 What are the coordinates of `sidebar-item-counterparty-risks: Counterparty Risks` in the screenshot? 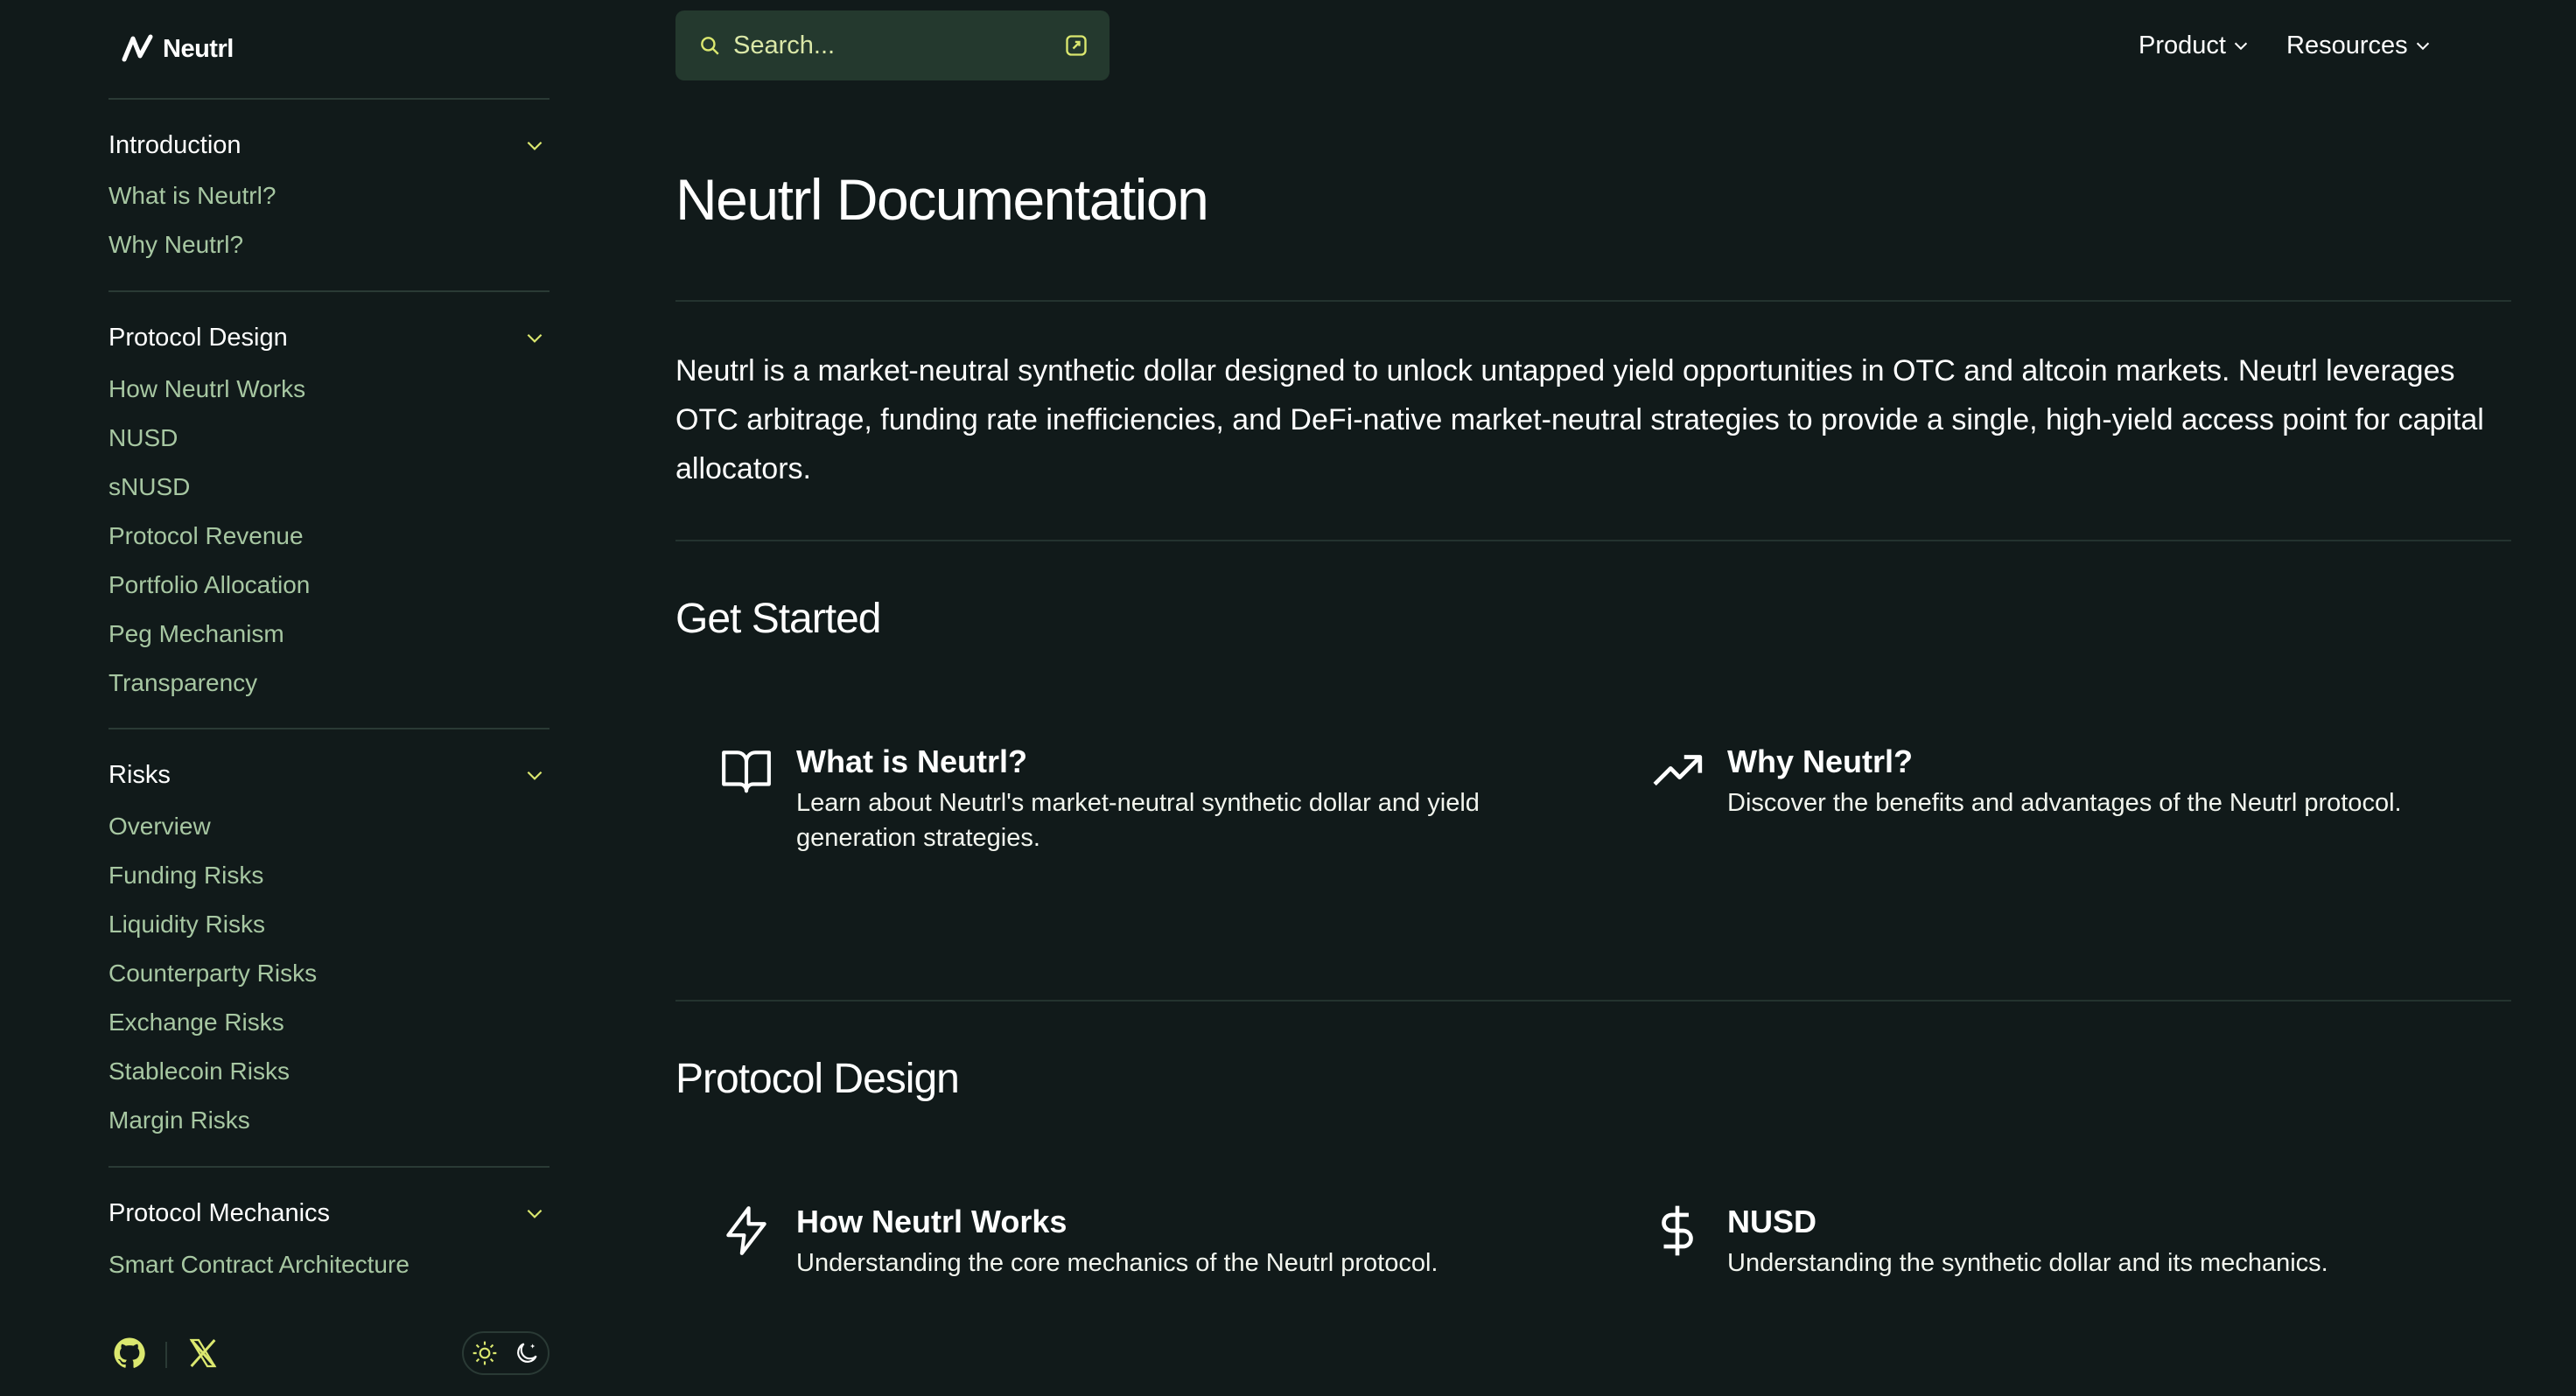 It's located at (212, 973).